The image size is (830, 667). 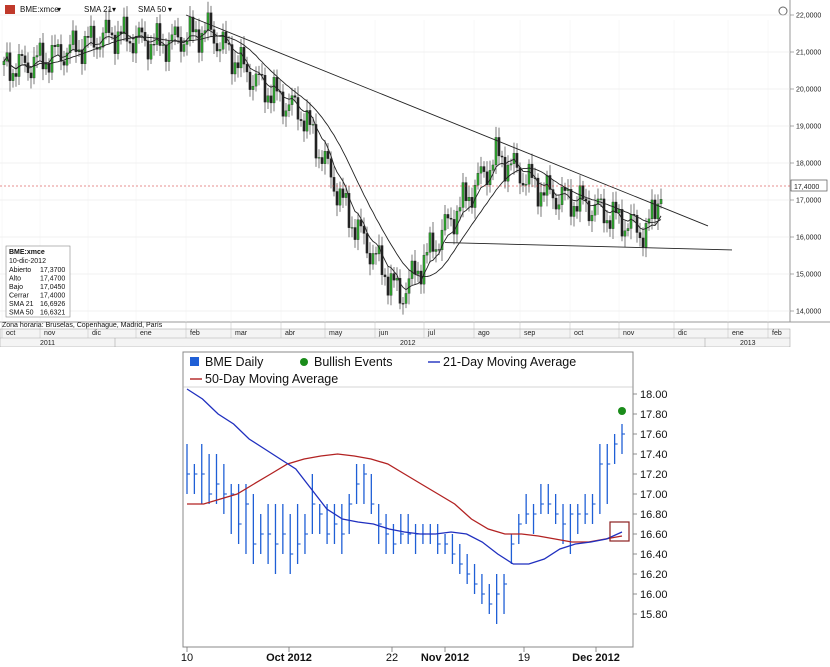 I want to click on x-tick-label: 10, so click(x=187, y=658).